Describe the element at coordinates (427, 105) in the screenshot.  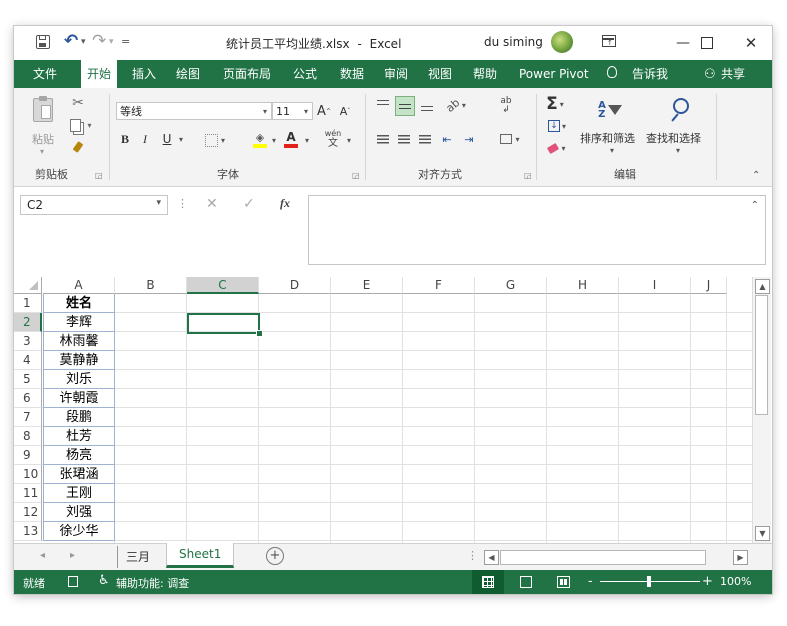
I see `align-bottom-icon` at that location.